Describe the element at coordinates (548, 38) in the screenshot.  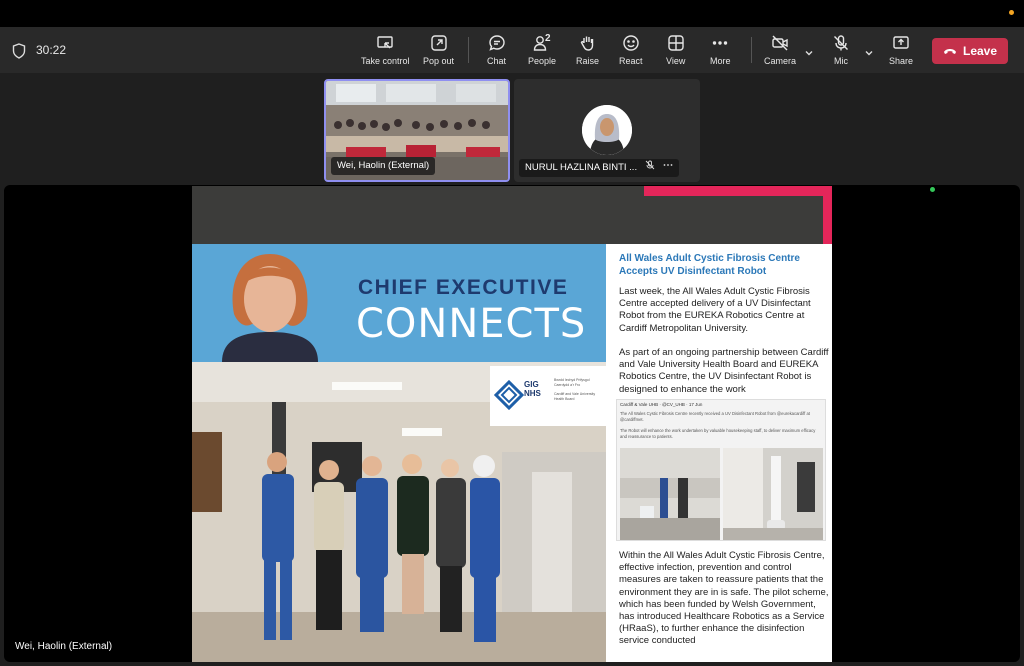
I see `people-count: 2` at that location.